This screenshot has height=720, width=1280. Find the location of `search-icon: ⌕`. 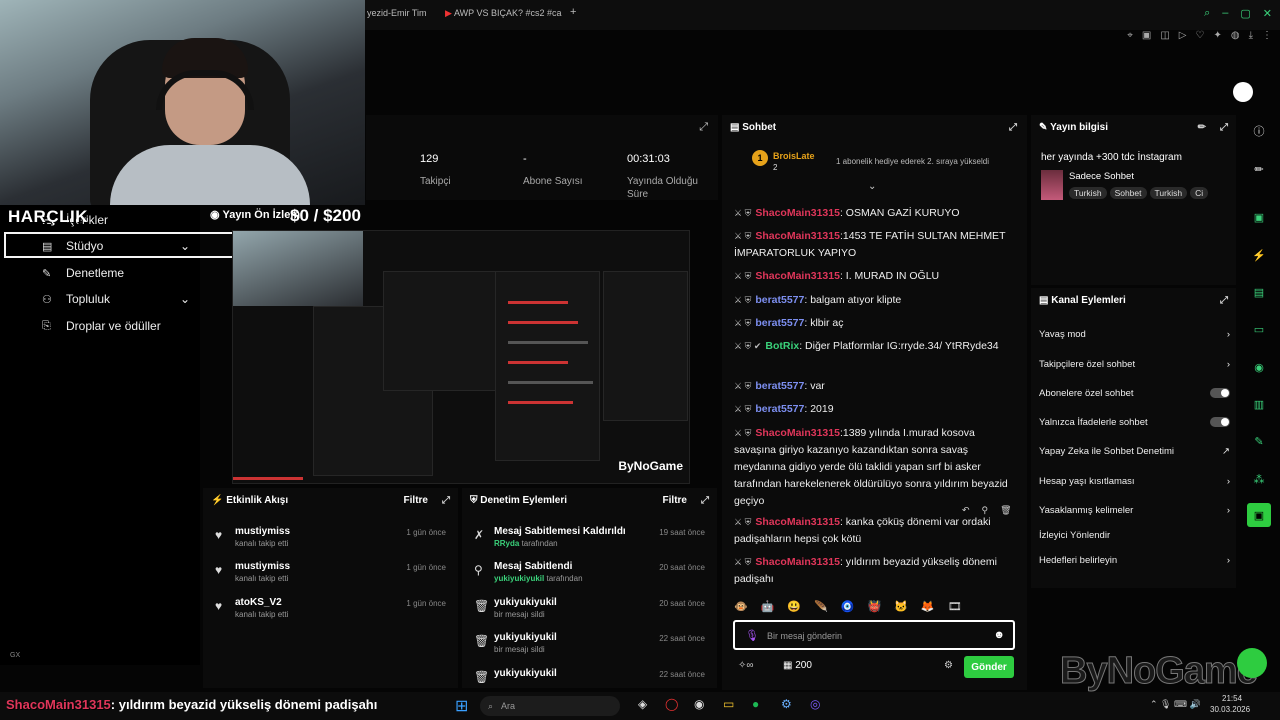

search-icon: ⌕ is located at coordinates (1207, 13).